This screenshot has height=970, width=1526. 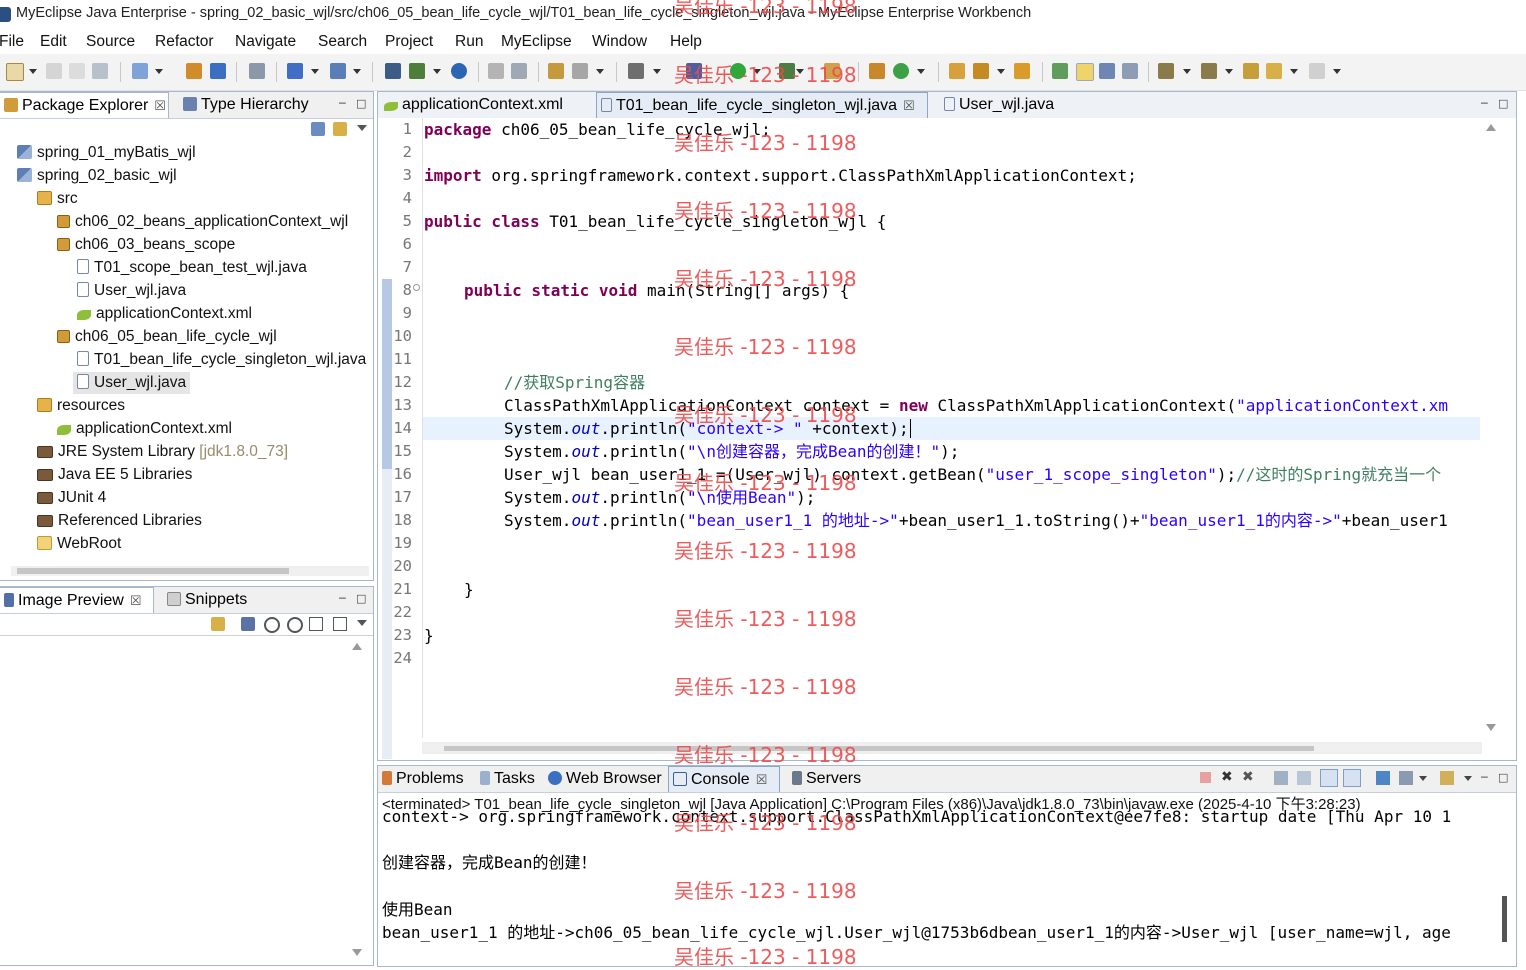 What do you see at coordinates (340, 129) in the screenshot?
I see `link-with-editor-icon` at bounding box center [340, 129].